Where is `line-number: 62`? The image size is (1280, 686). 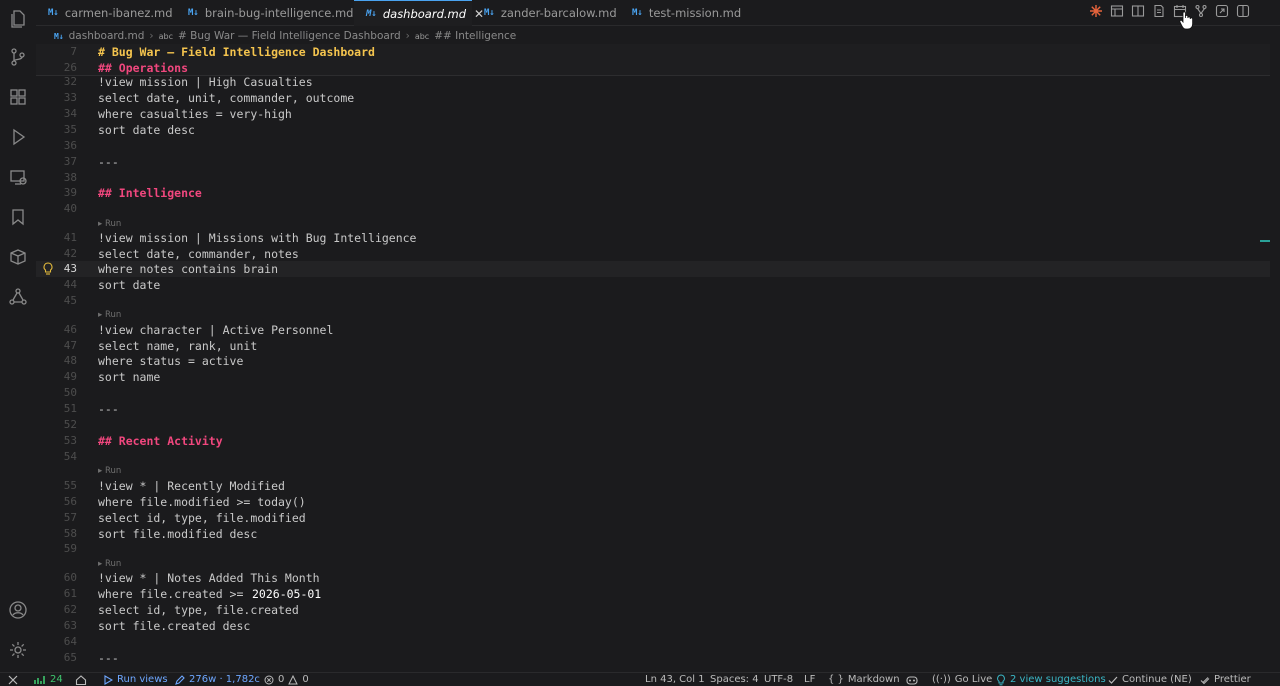 line-number: 62 is located at coordinates (70, 609).